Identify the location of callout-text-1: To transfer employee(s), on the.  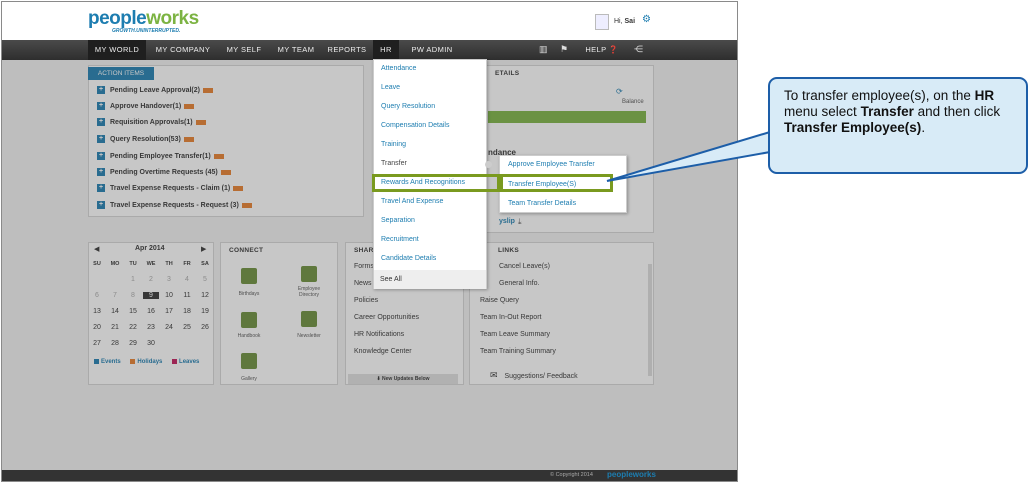
(877, 95).